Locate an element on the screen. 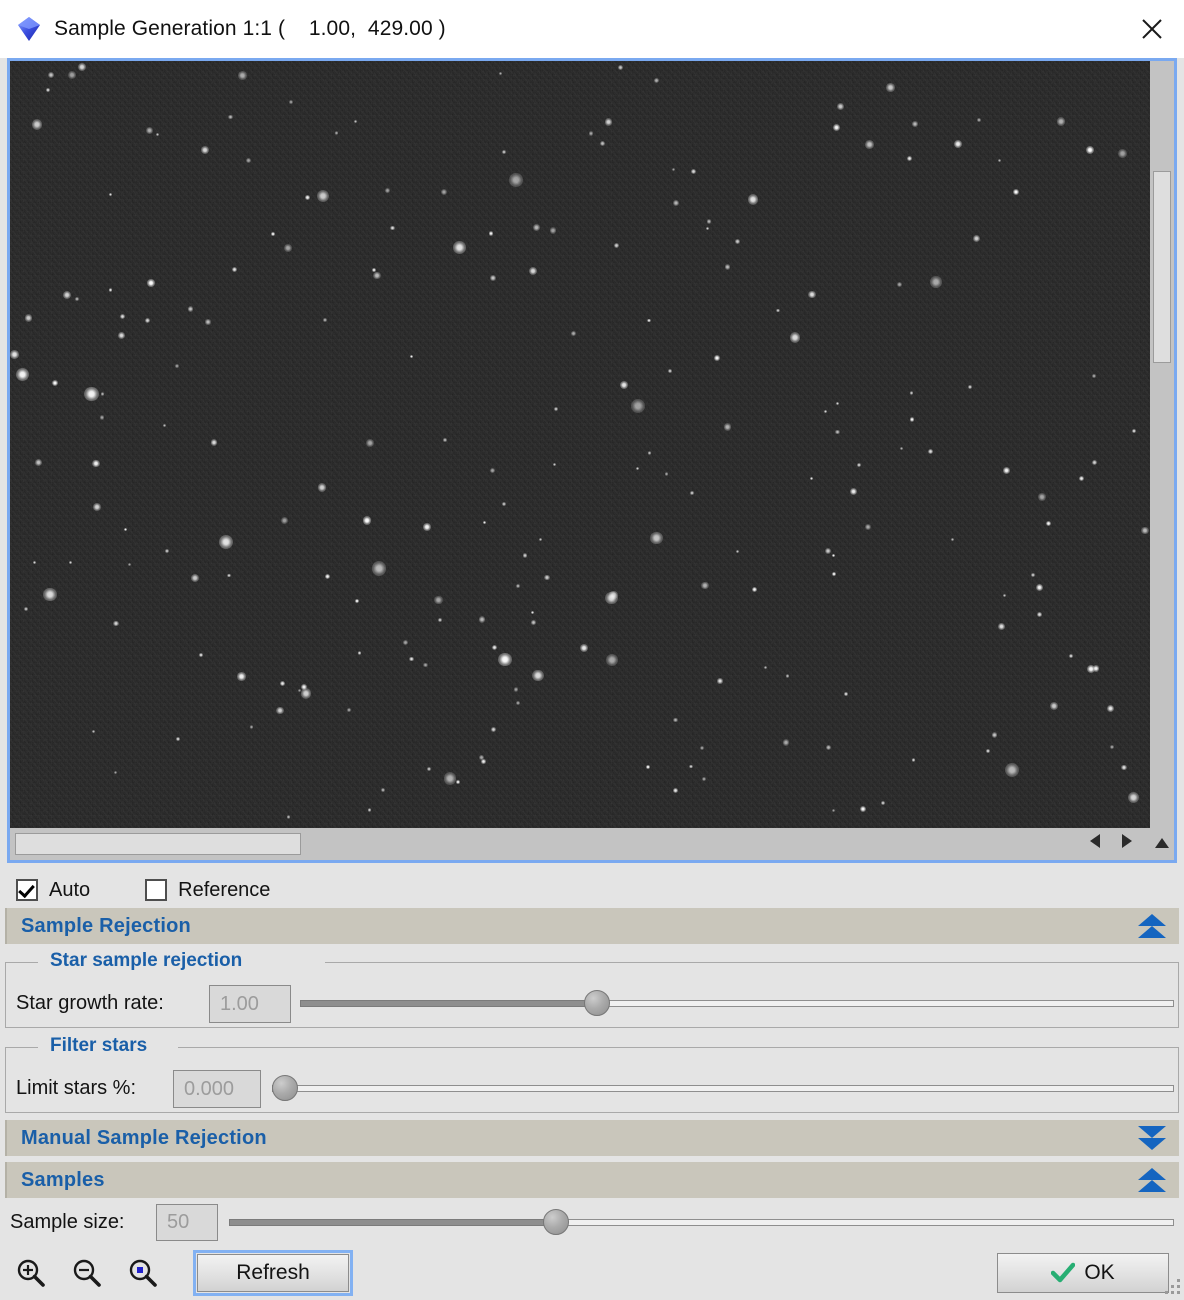  title-bar: Sample Generation 1:1 ( 1.00, 429.00 ) is located at coordinates (592, 29).